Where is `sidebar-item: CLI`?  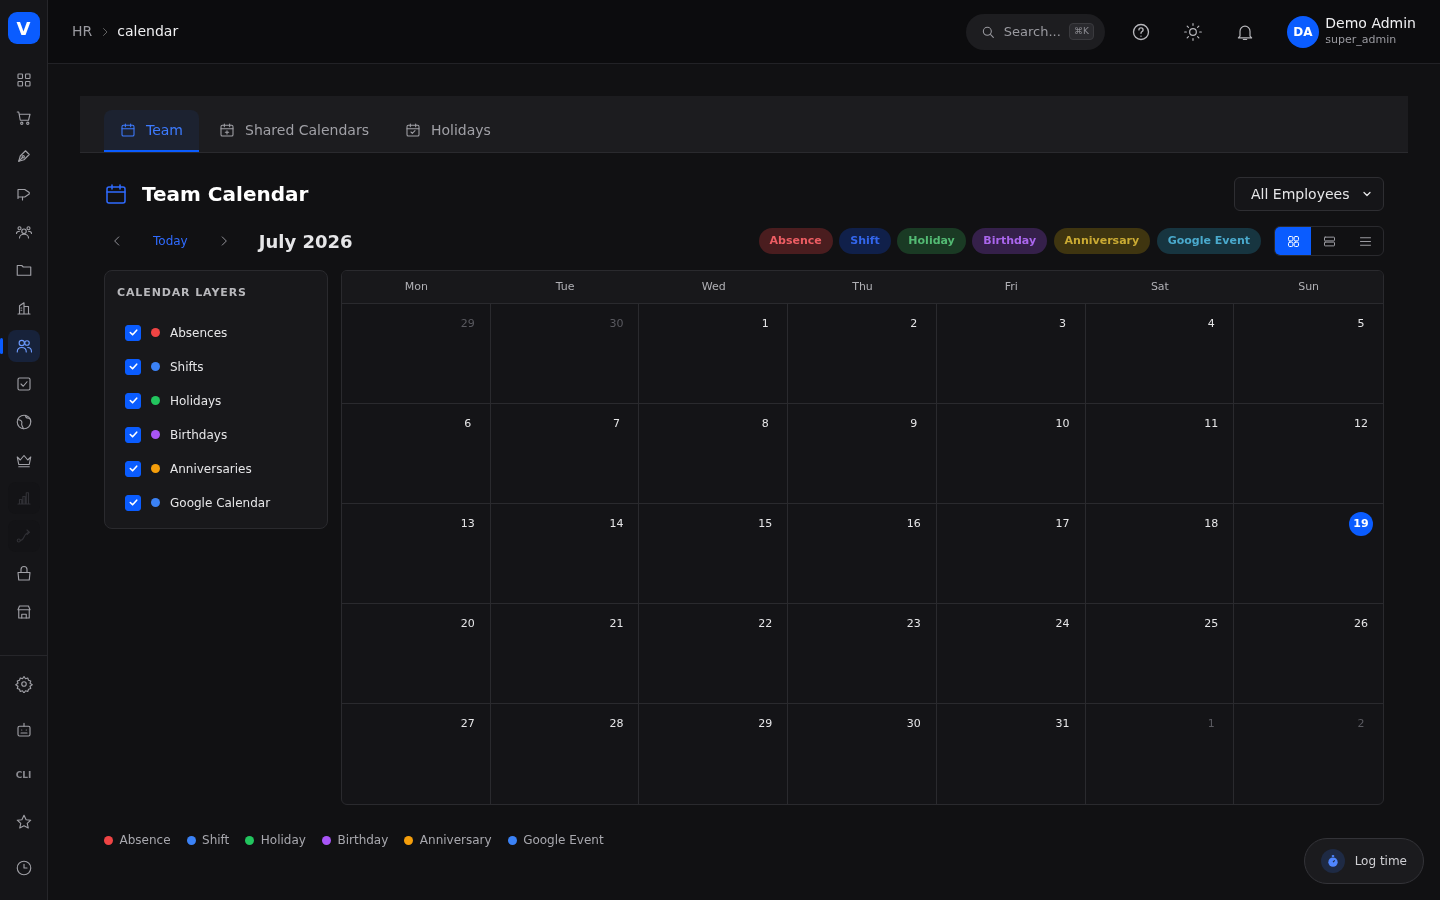 sidebar-item: CLI is located at coordinates (23, 776).